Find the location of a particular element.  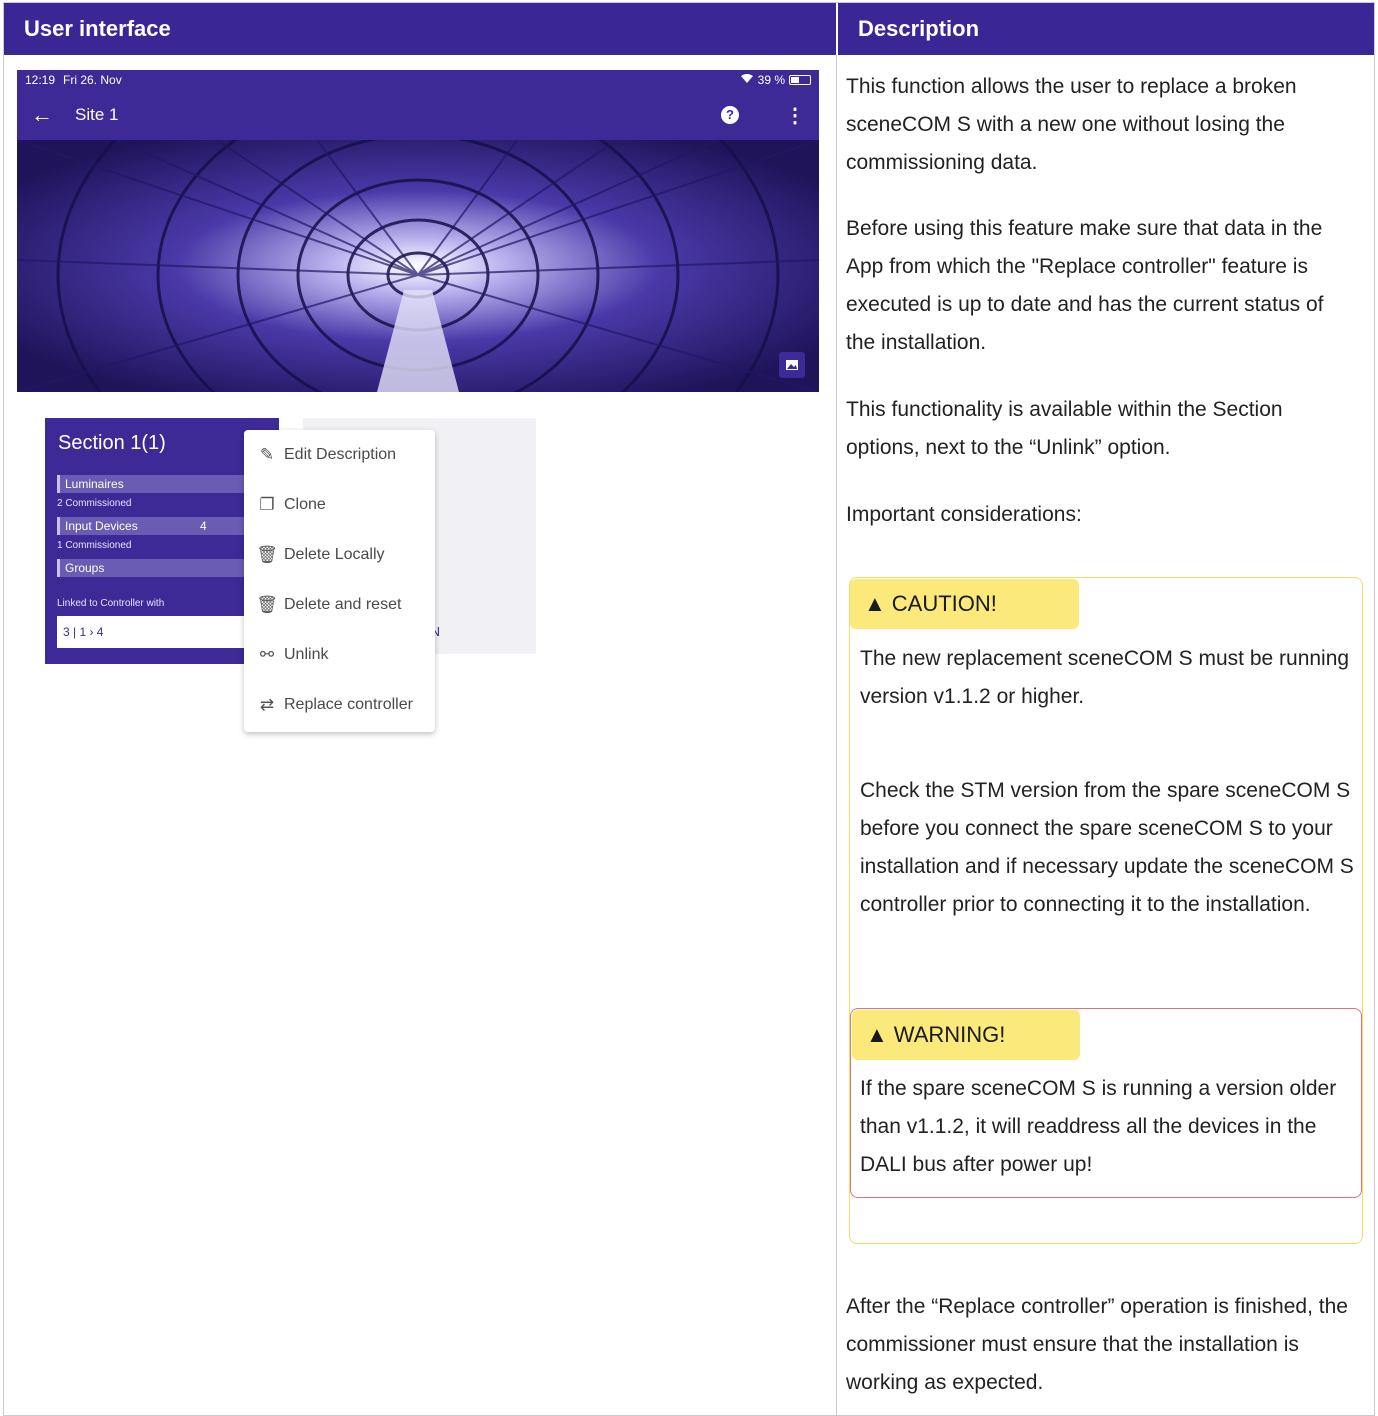

column-divider is located at coordinates (836, 709).